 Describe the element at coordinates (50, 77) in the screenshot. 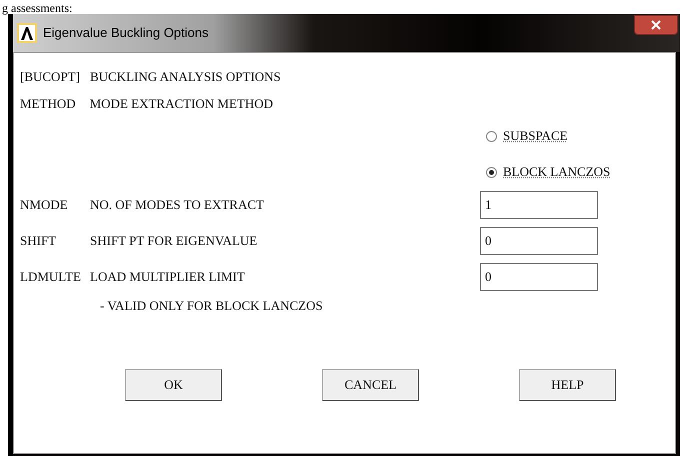

I see `command-label: [BUCOPT]` at that location.